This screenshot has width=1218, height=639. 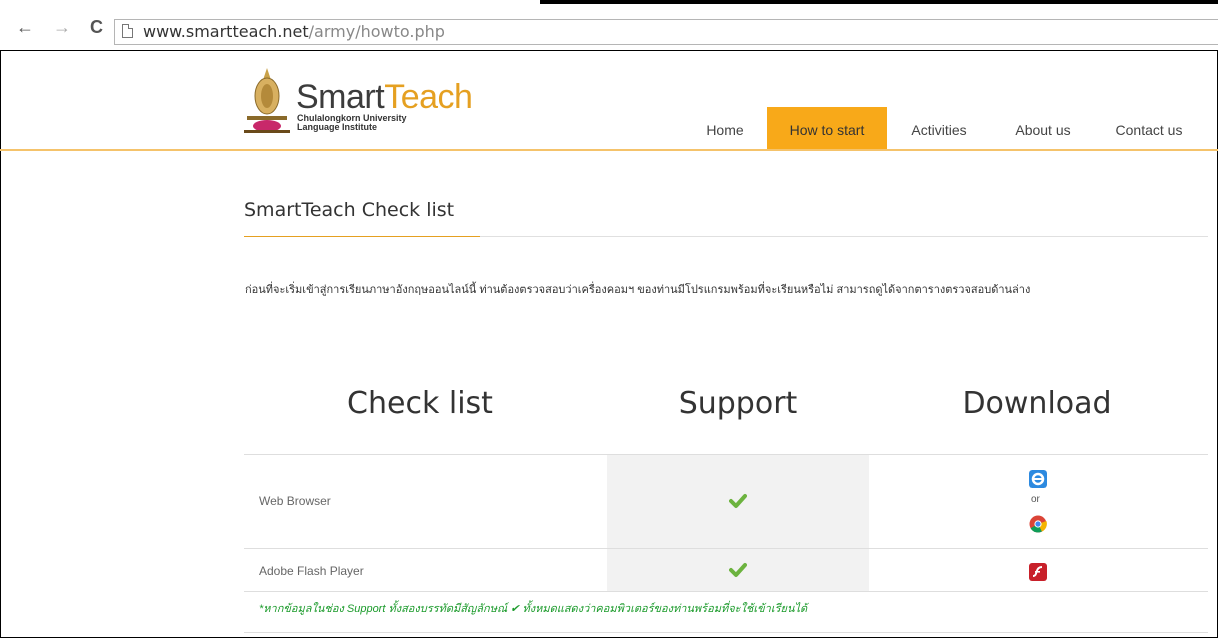 I want to click on page-icon, so click(x=127, y=31).